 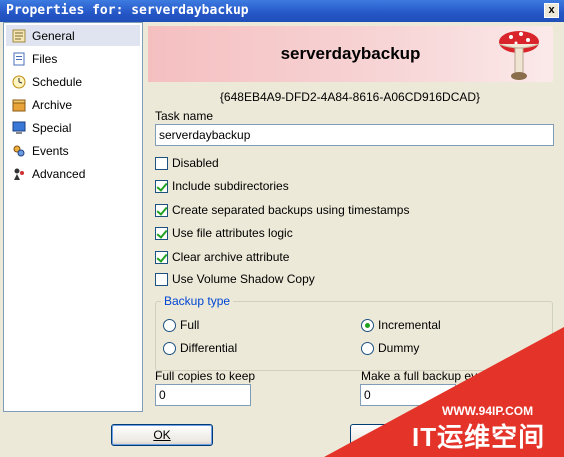 What do you see at coordinates (203, 395) in the screenshot?
I see `full-copies-input: 0` at bounding box center [203, 395].